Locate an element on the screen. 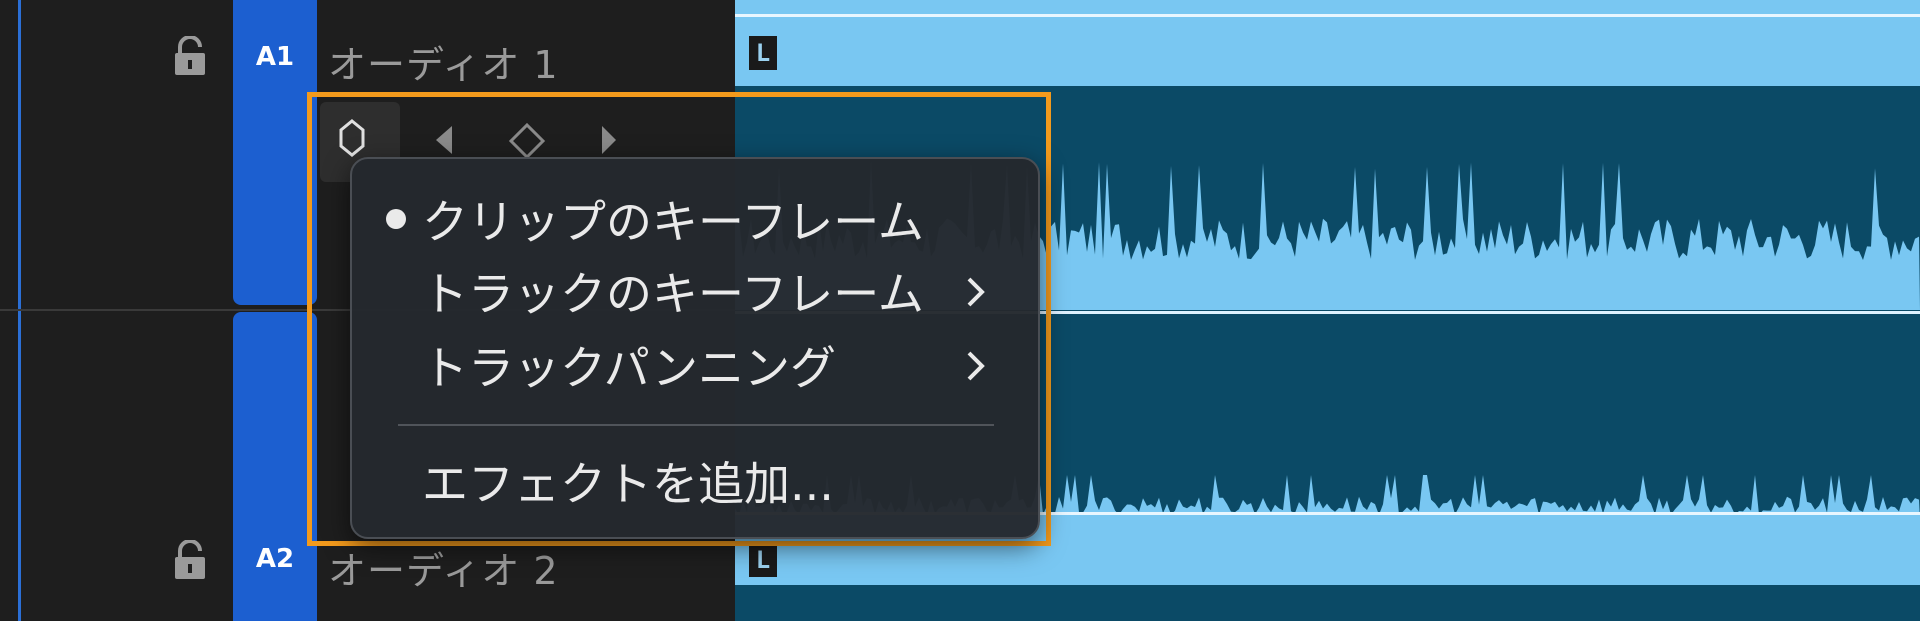  selected-indicator-icon is located at coordinates (396, 219).